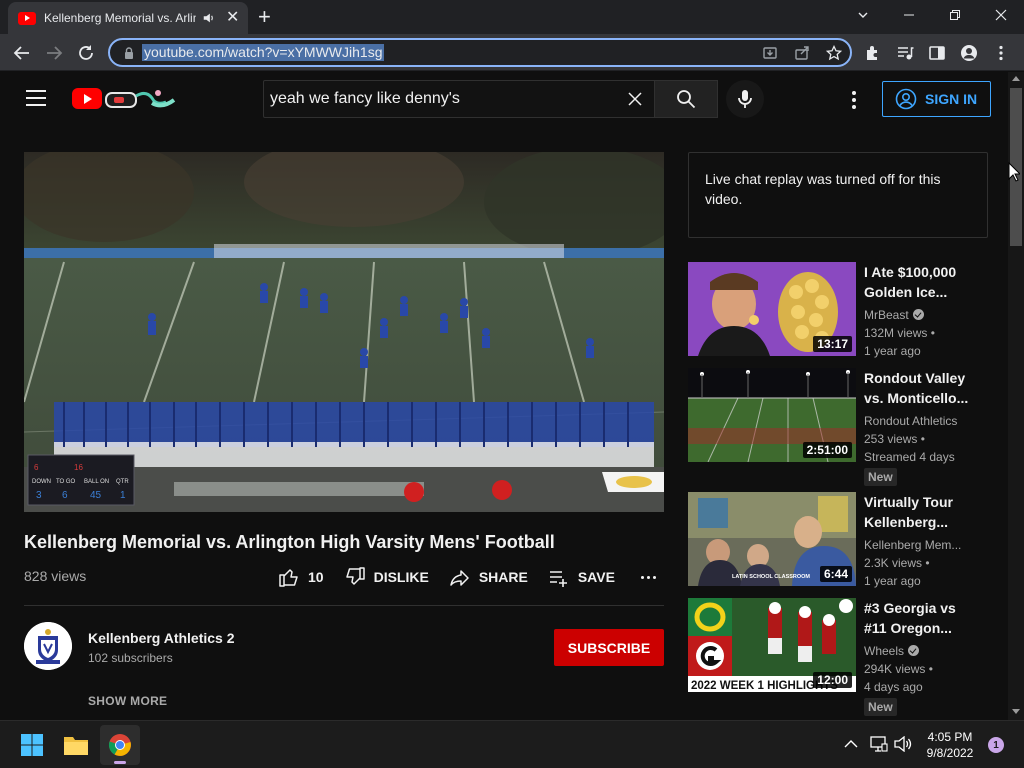  Describe the element at coordinates (1001, 15) in the screenshot. I see `close-window-button` at that location.